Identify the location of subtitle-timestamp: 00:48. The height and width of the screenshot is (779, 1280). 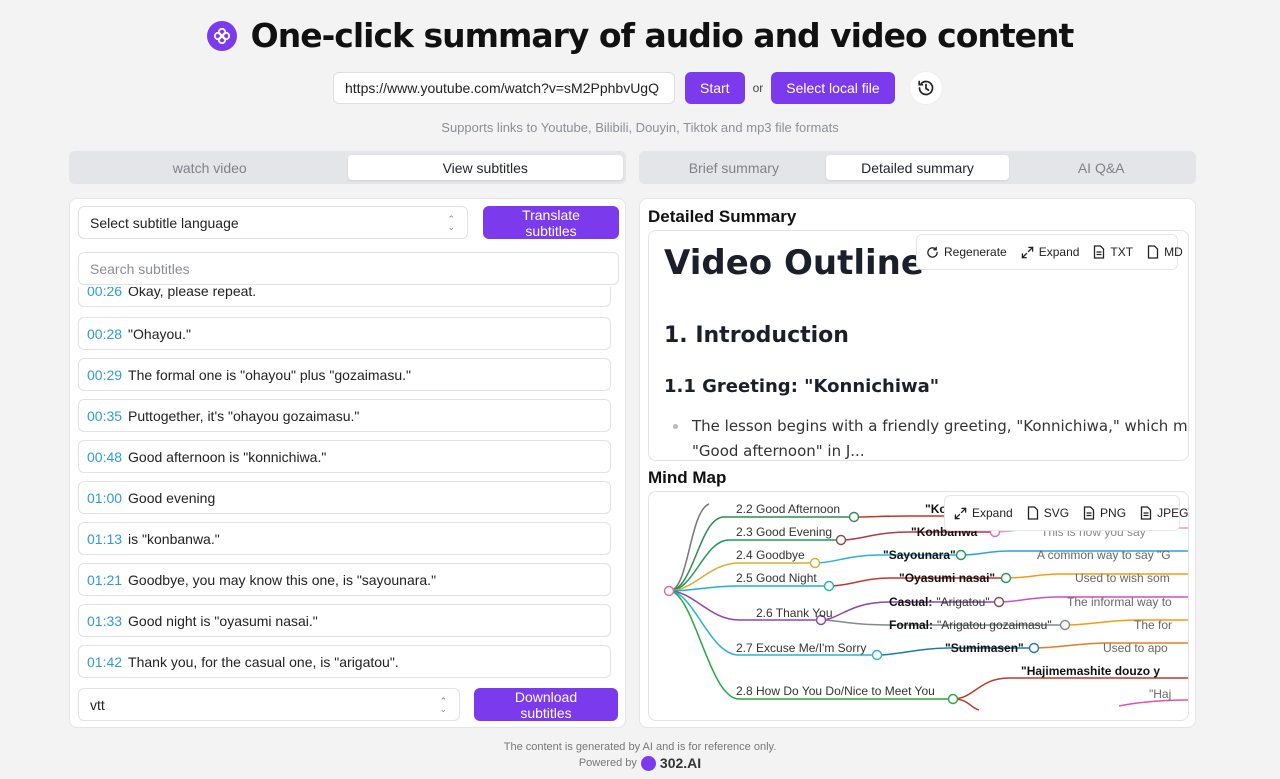
(104, 457).